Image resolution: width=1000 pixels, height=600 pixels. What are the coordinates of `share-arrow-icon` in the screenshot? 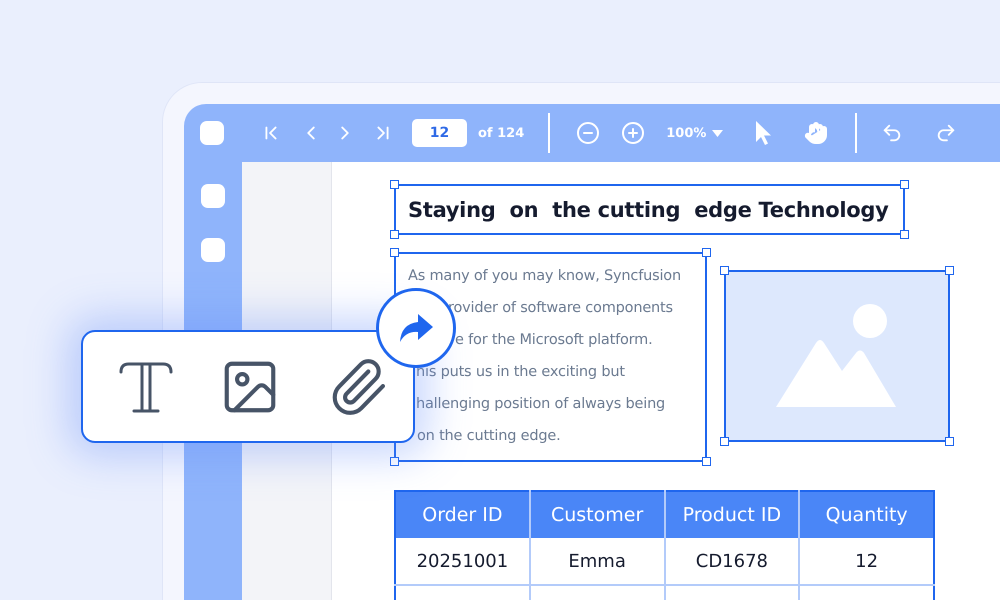 It's located at (416, 328).